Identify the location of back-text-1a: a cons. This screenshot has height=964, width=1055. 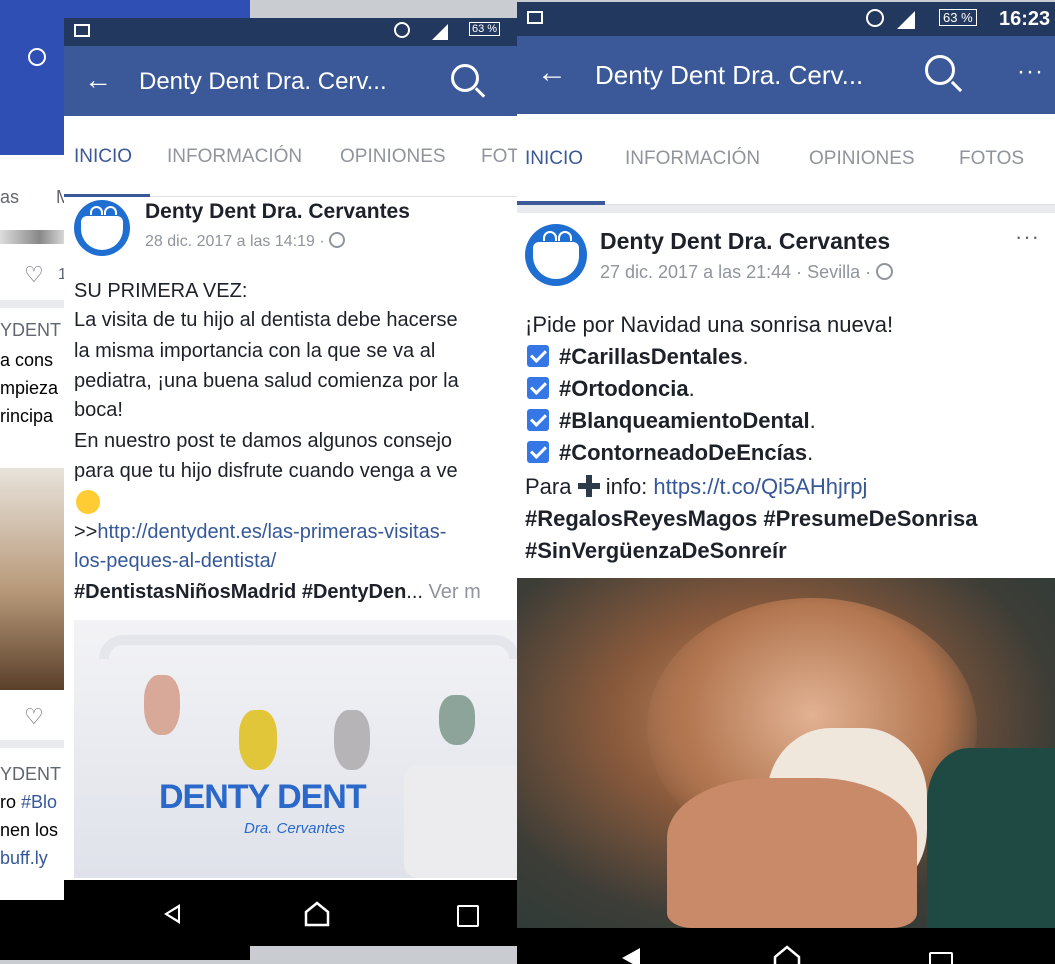
(27, 360).